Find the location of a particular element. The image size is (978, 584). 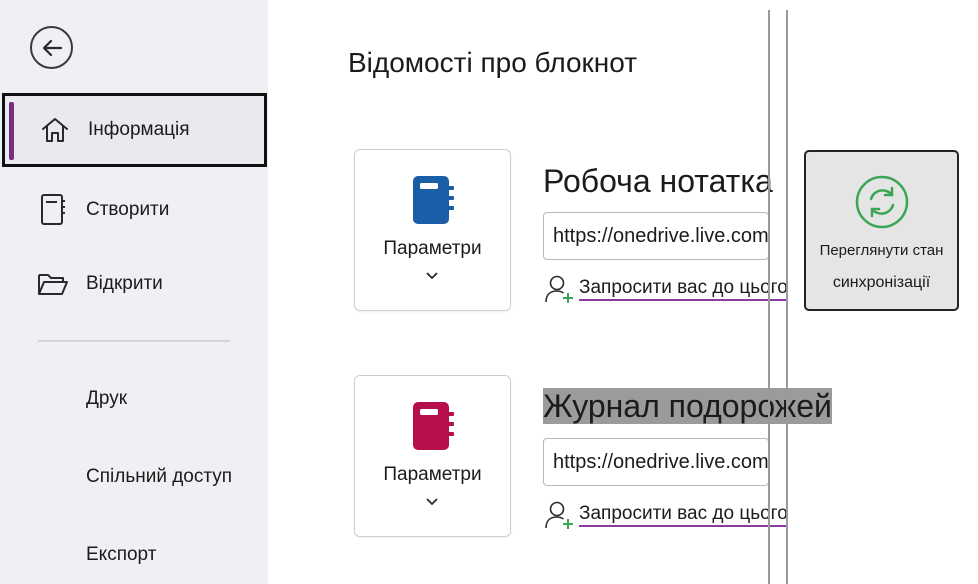

notebook-name: Робоча нотатка is located at coordinates (658, 181).